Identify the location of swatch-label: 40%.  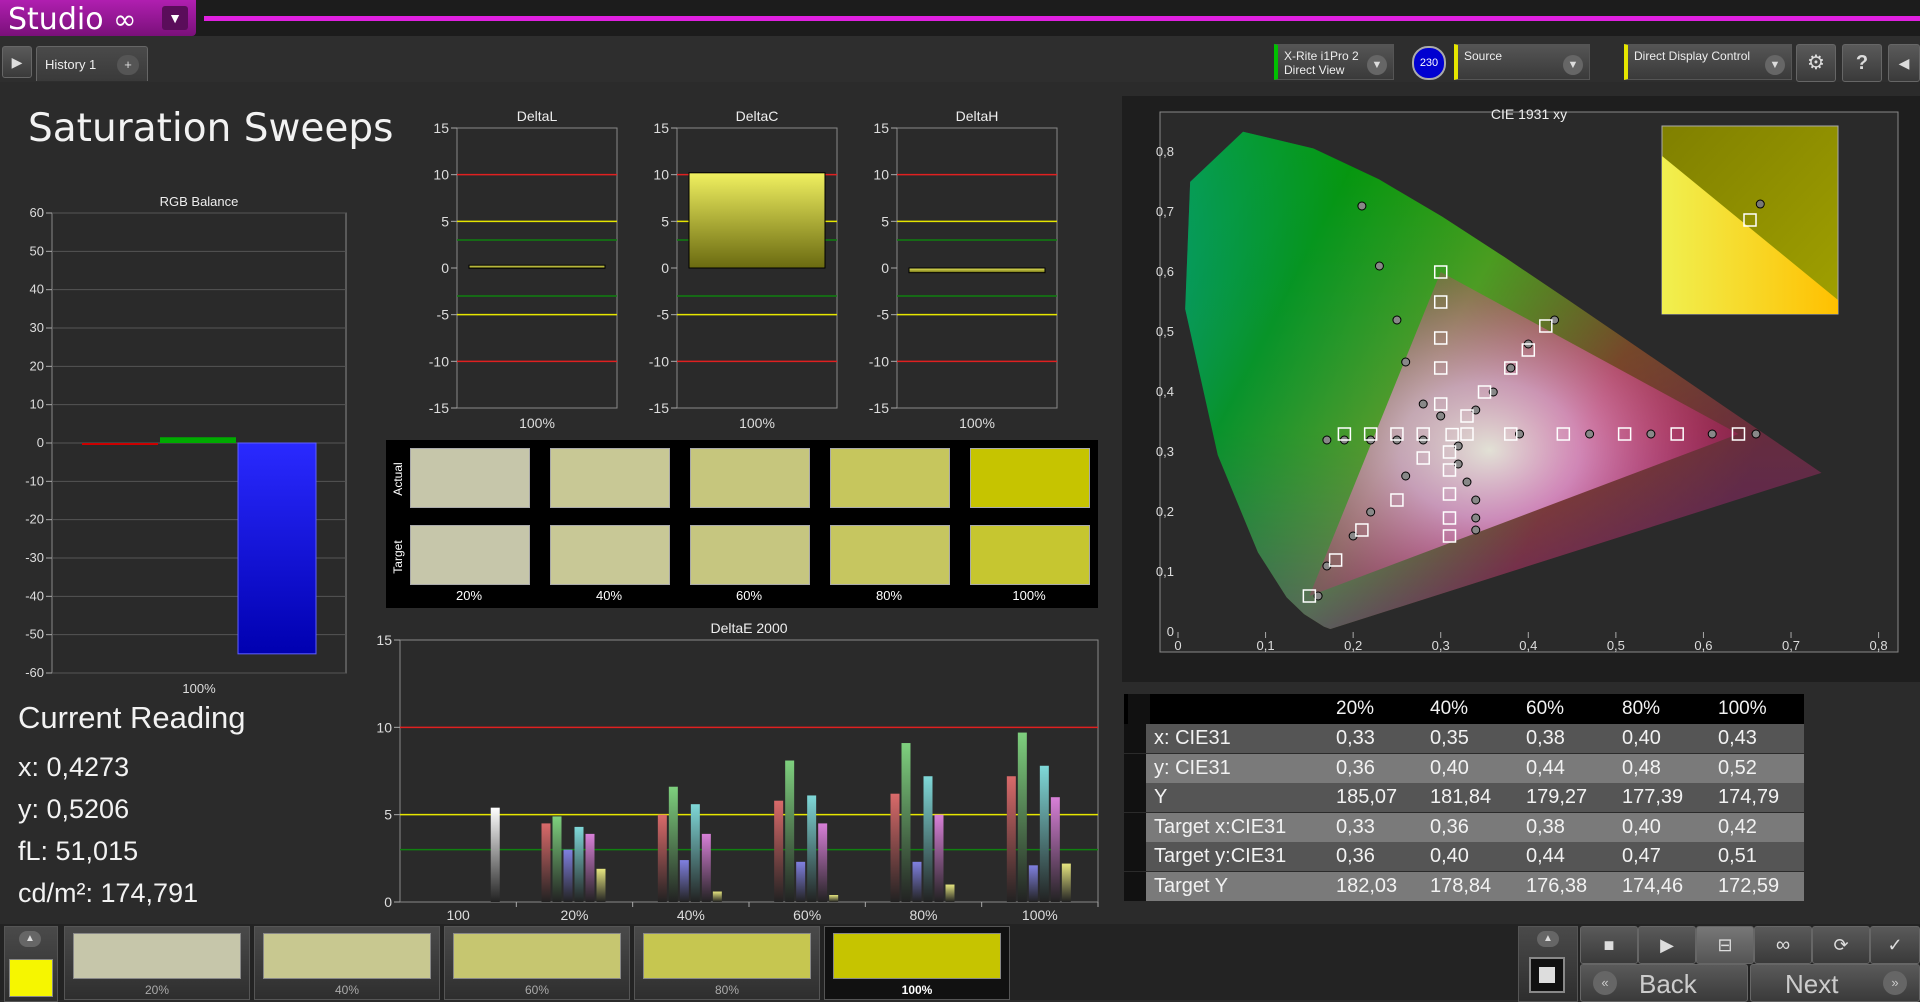
(609, 595).